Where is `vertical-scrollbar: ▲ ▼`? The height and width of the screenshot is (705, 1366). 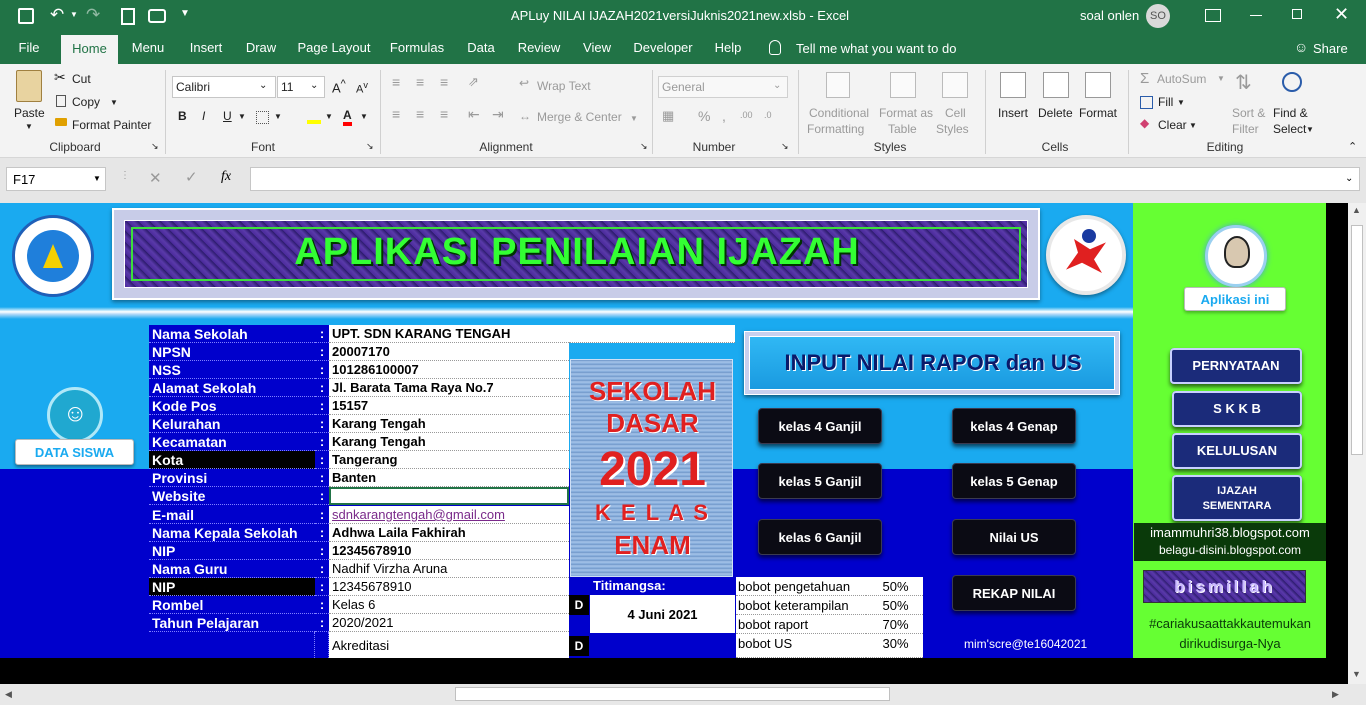 vertical-scrollbar: ▲ ▼ is located at coordinates (1357, 443).